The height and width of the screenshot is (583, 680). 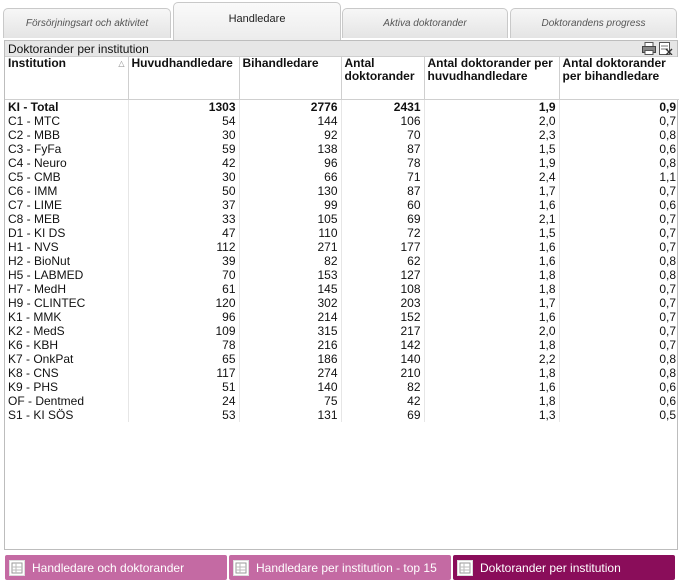 What do you see at coordinates (184, 120) in the screenshot?
I see `cell-huvudhandledare: 54` at bounding box center [184, 120].